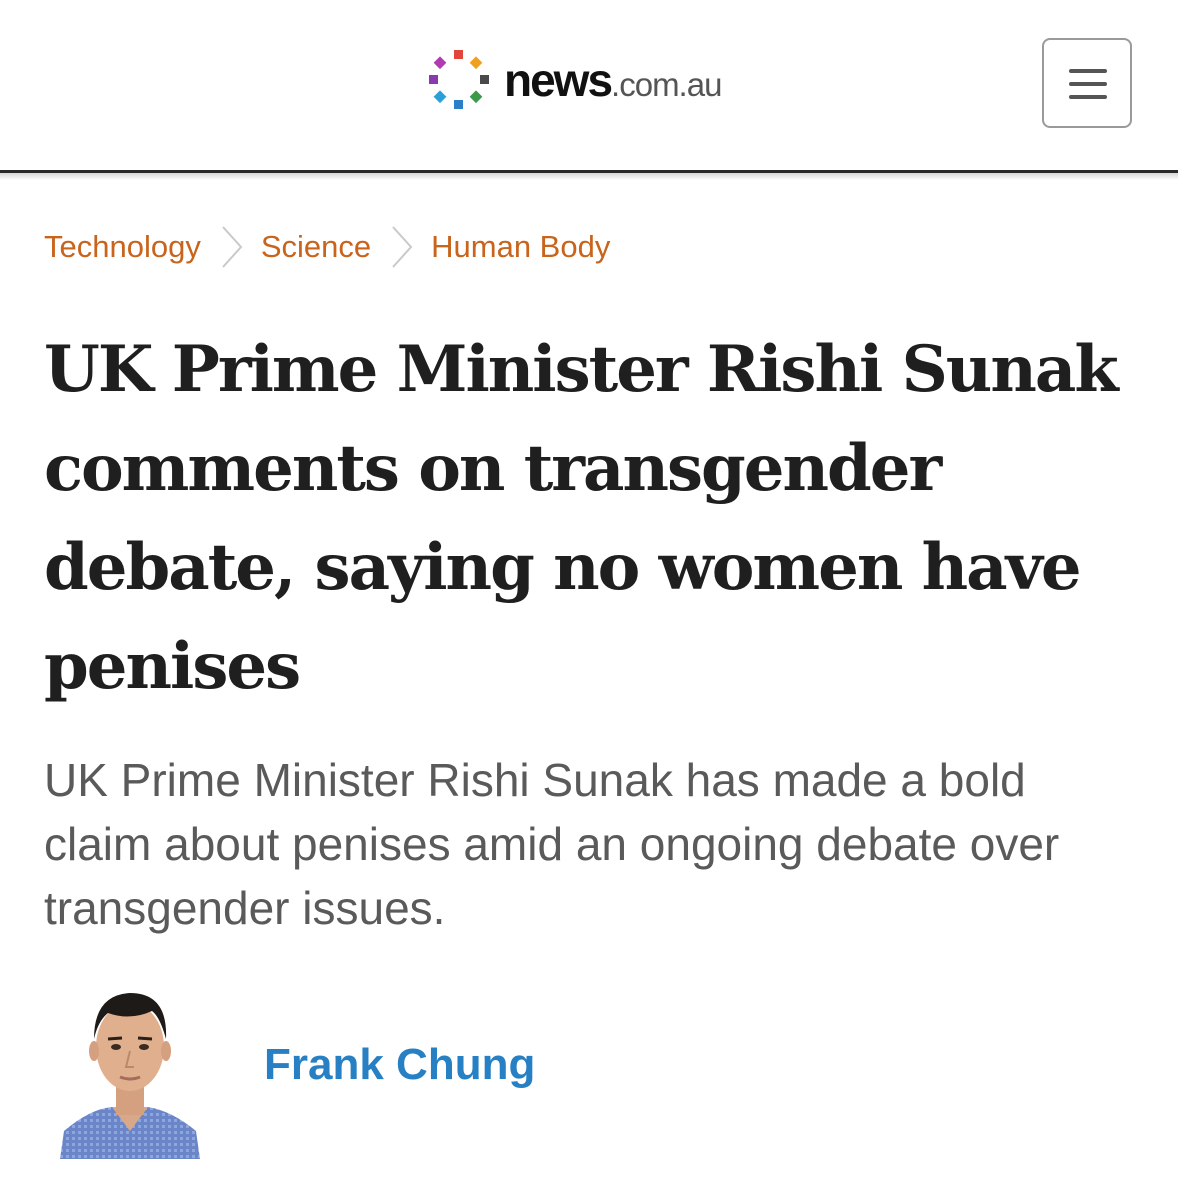 This screenshot has height=1200, width=1178. I want to click on logo-wordmark: news, so click(558, 80).